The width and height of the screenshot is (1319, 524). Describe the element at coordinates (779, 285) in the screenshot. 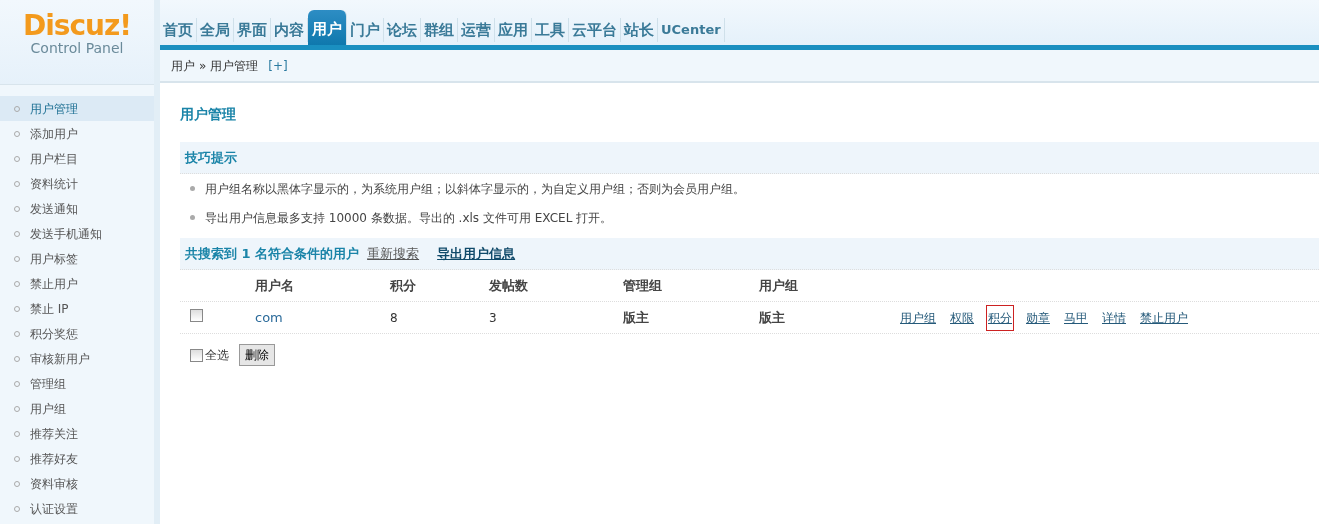

I see `column-header: 用户组` at that location.